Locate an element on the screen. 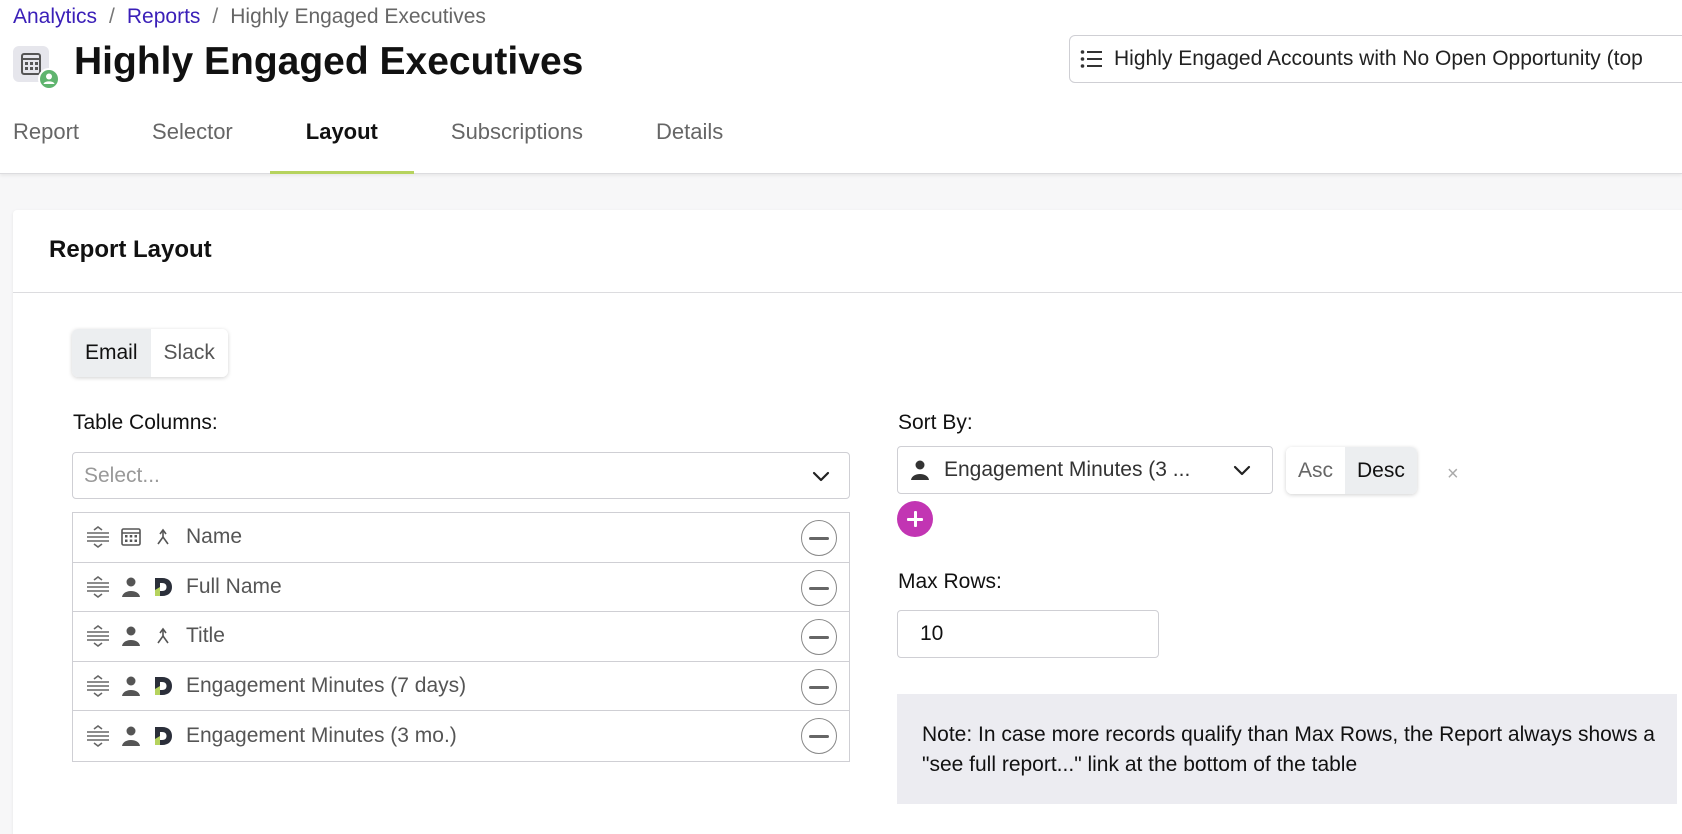 Image resolution: width=1682 pixels, height=834 pixels. breadcrumb-reports-link: Reports is located at coordinates (164, 17).